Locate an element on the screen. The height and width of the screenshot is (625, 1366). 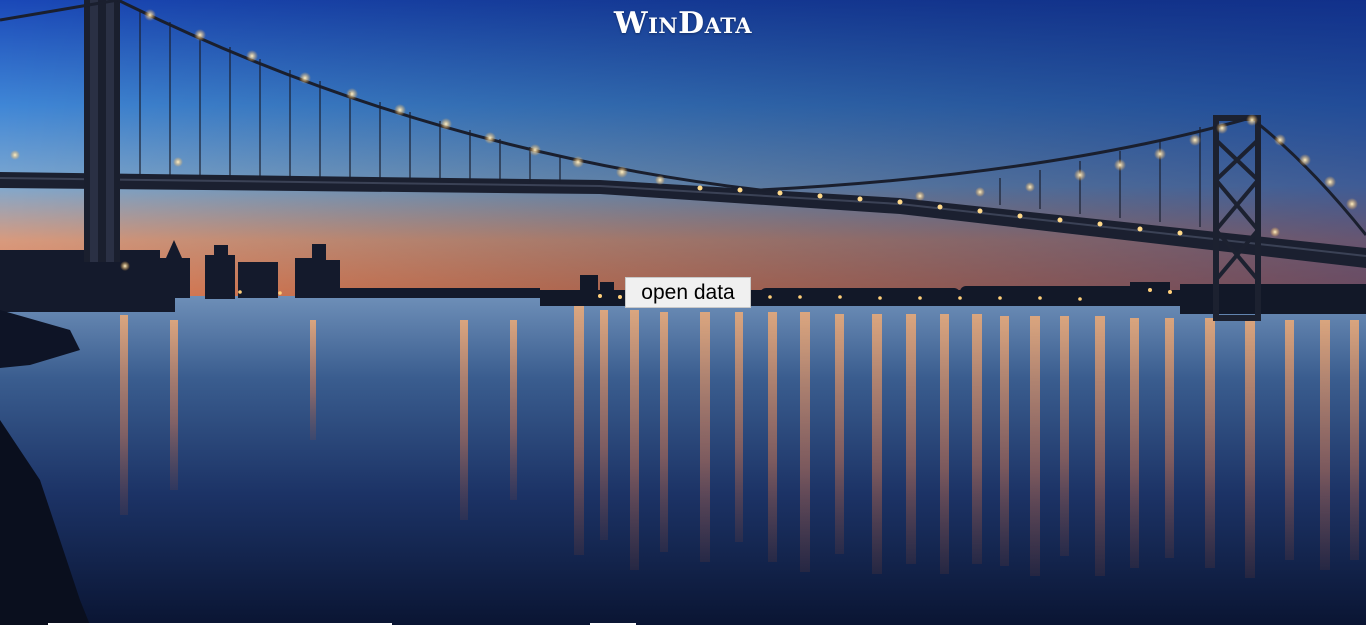
site-title: WinData is located at coordinates (683, 23).